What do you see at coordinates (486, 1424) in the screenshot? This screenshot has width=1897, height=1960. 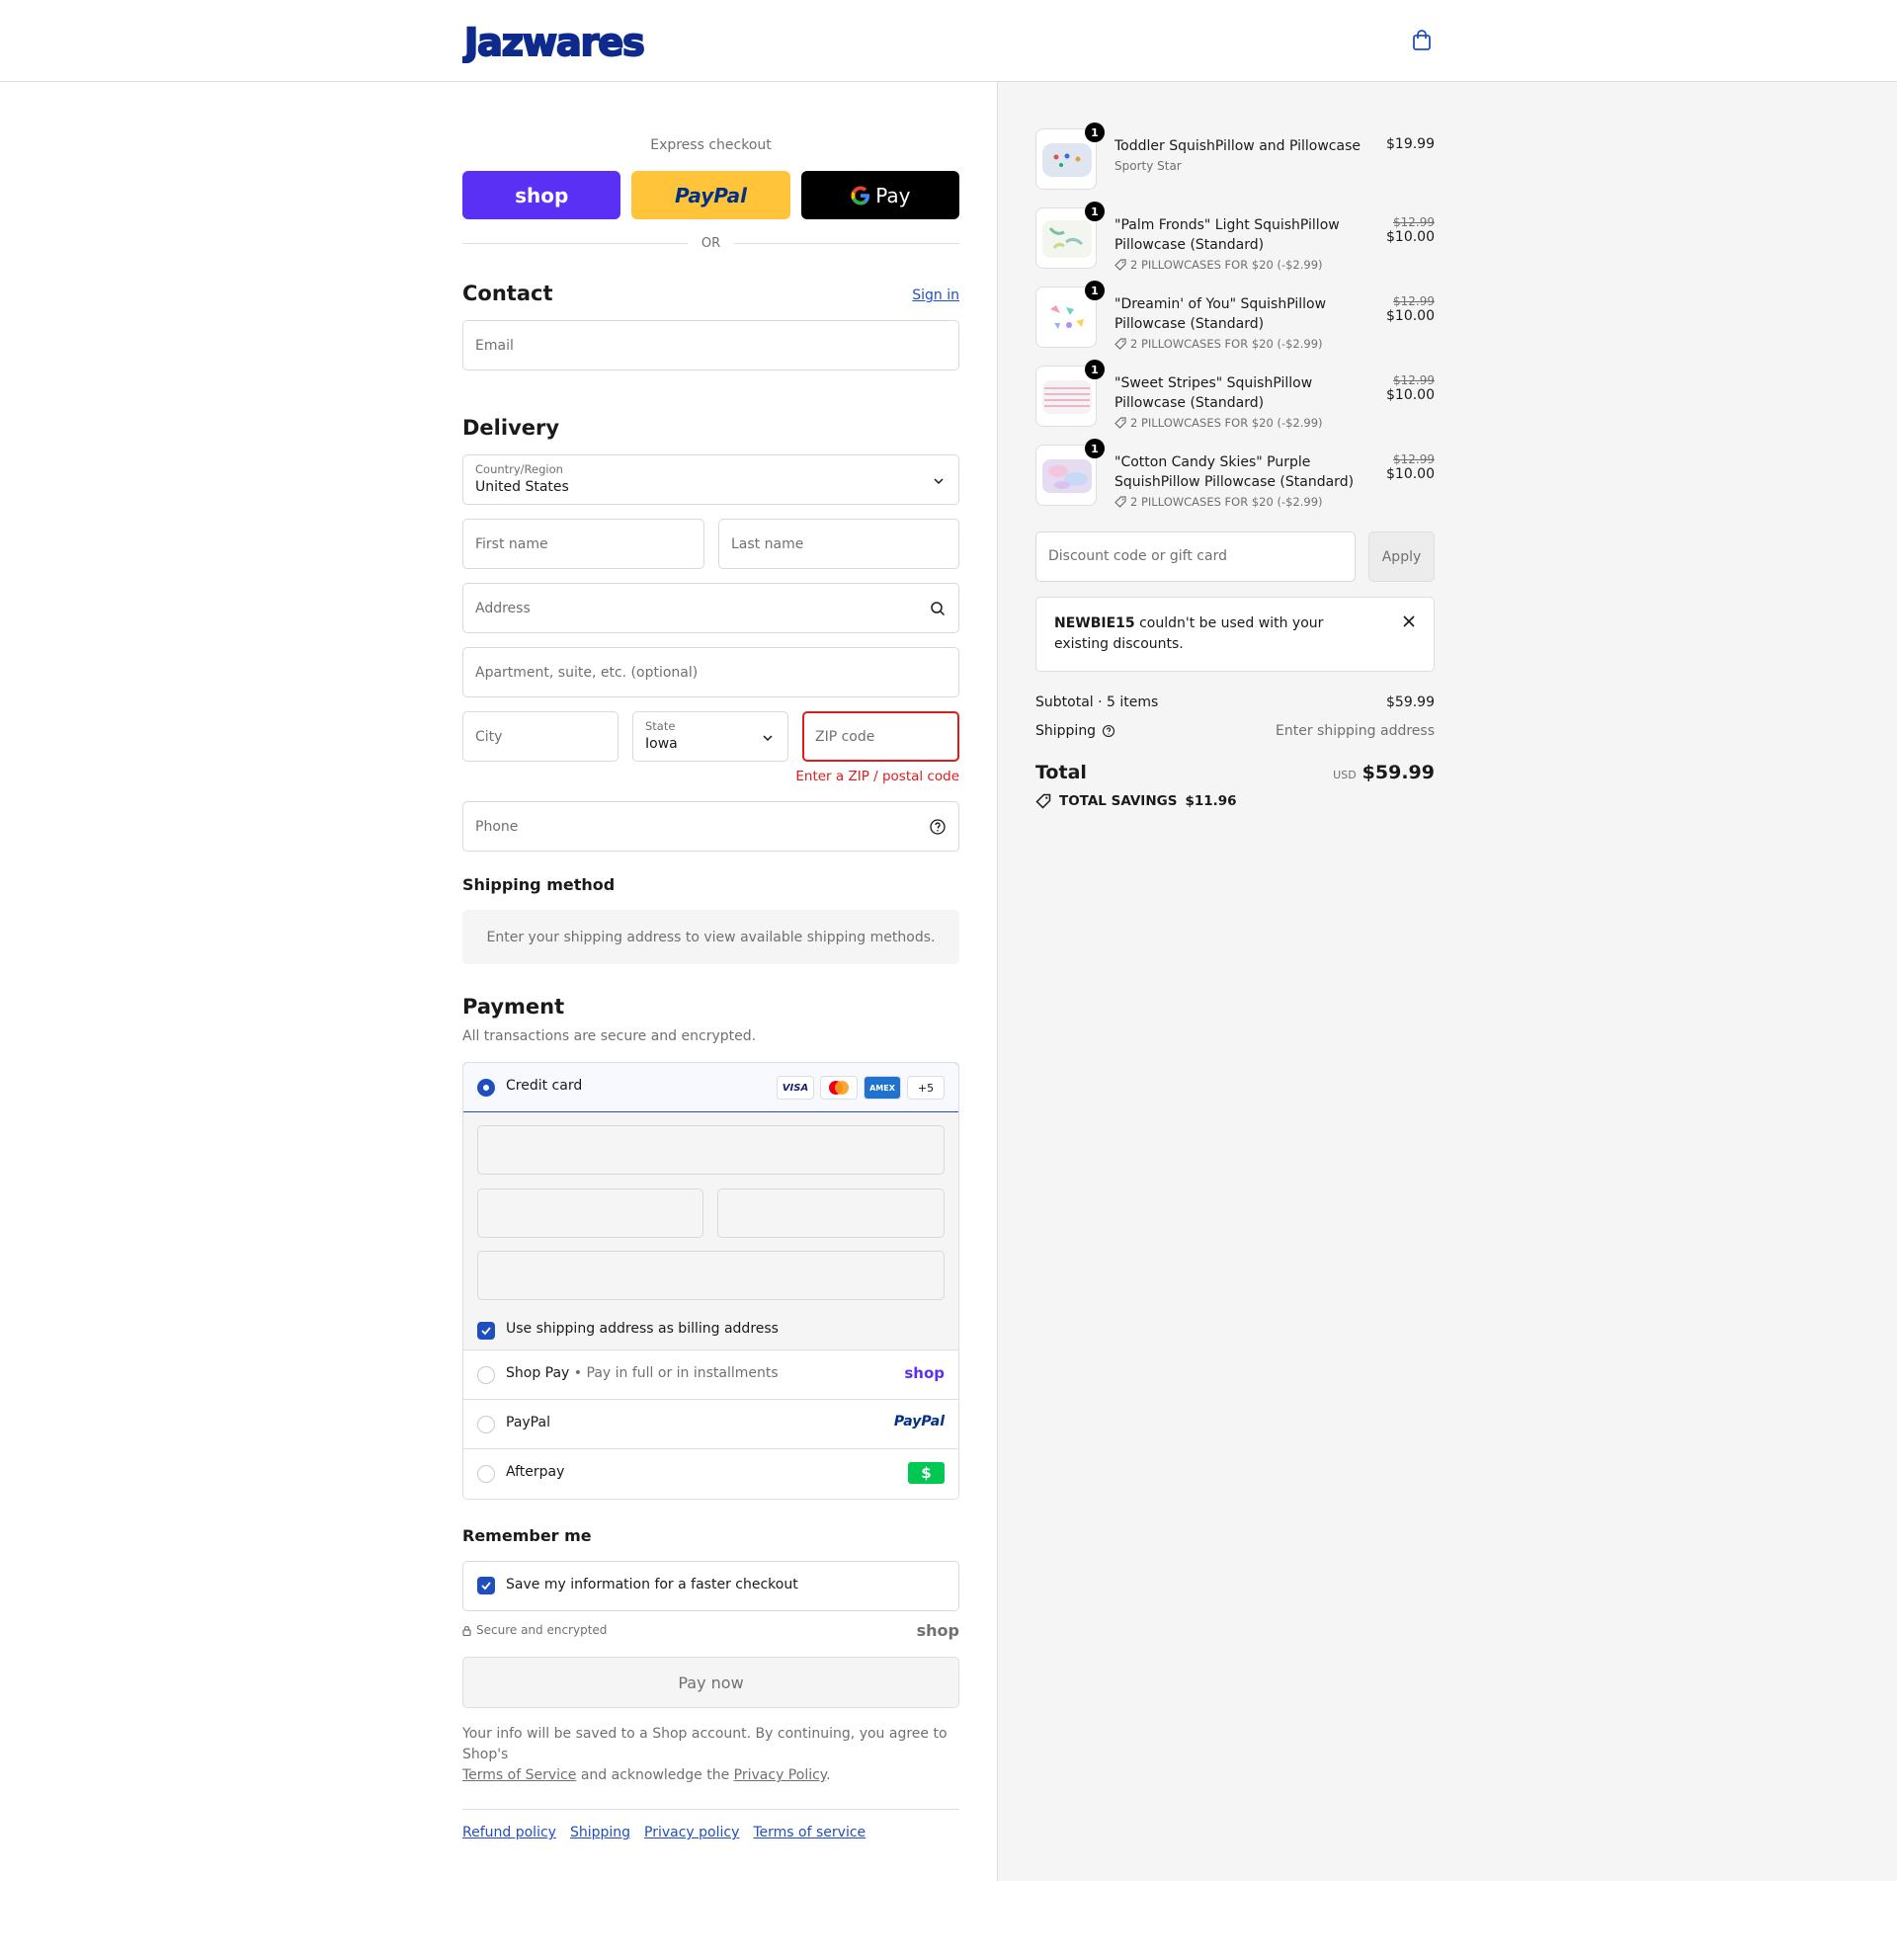 I see `paypal-radio` at bounding box center [486, 1424].